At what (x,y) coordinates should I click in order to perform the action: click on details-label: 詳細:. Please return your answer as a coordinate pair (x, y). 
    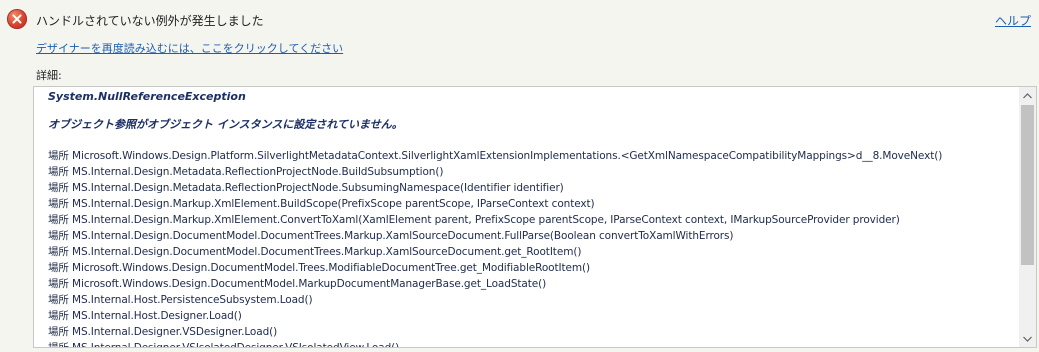
    Looking at the image, I should click on (49, 75).